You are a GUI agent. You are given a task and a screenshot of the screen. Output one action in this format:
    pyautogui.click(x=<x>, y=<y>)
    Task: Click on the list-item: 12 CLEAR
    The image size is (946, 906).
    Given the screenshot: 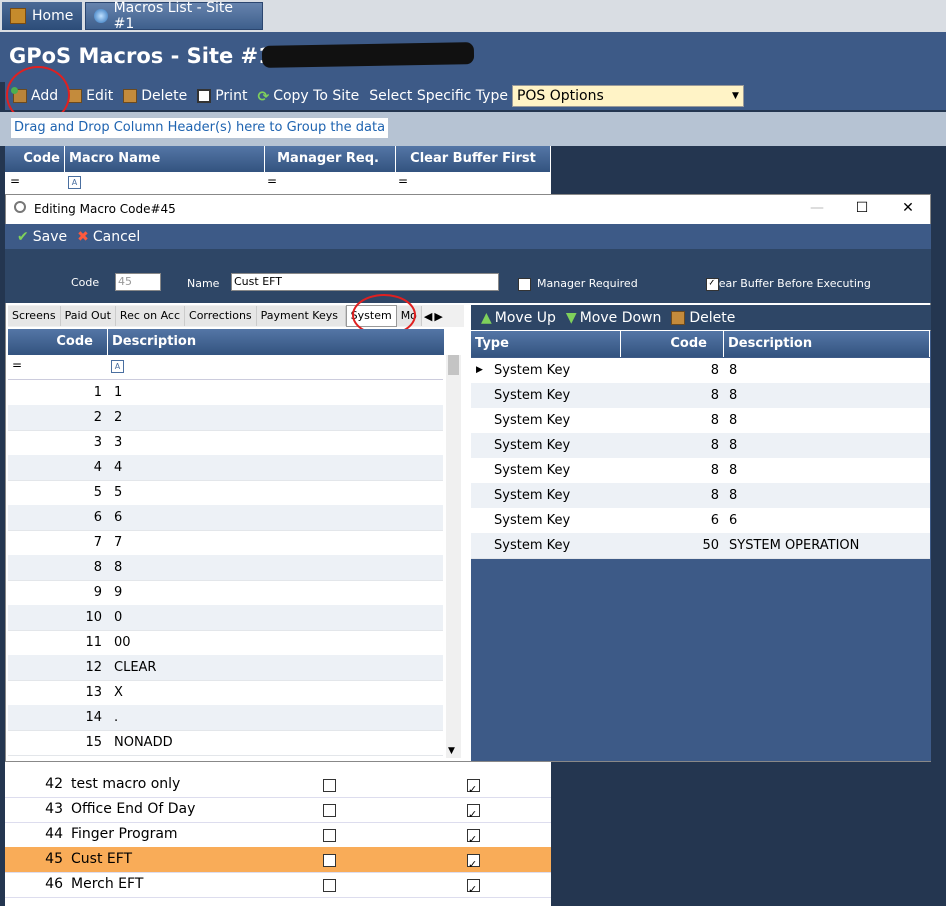 What is the action you would take?
    pyautogui.click(x=225, y=668)
    